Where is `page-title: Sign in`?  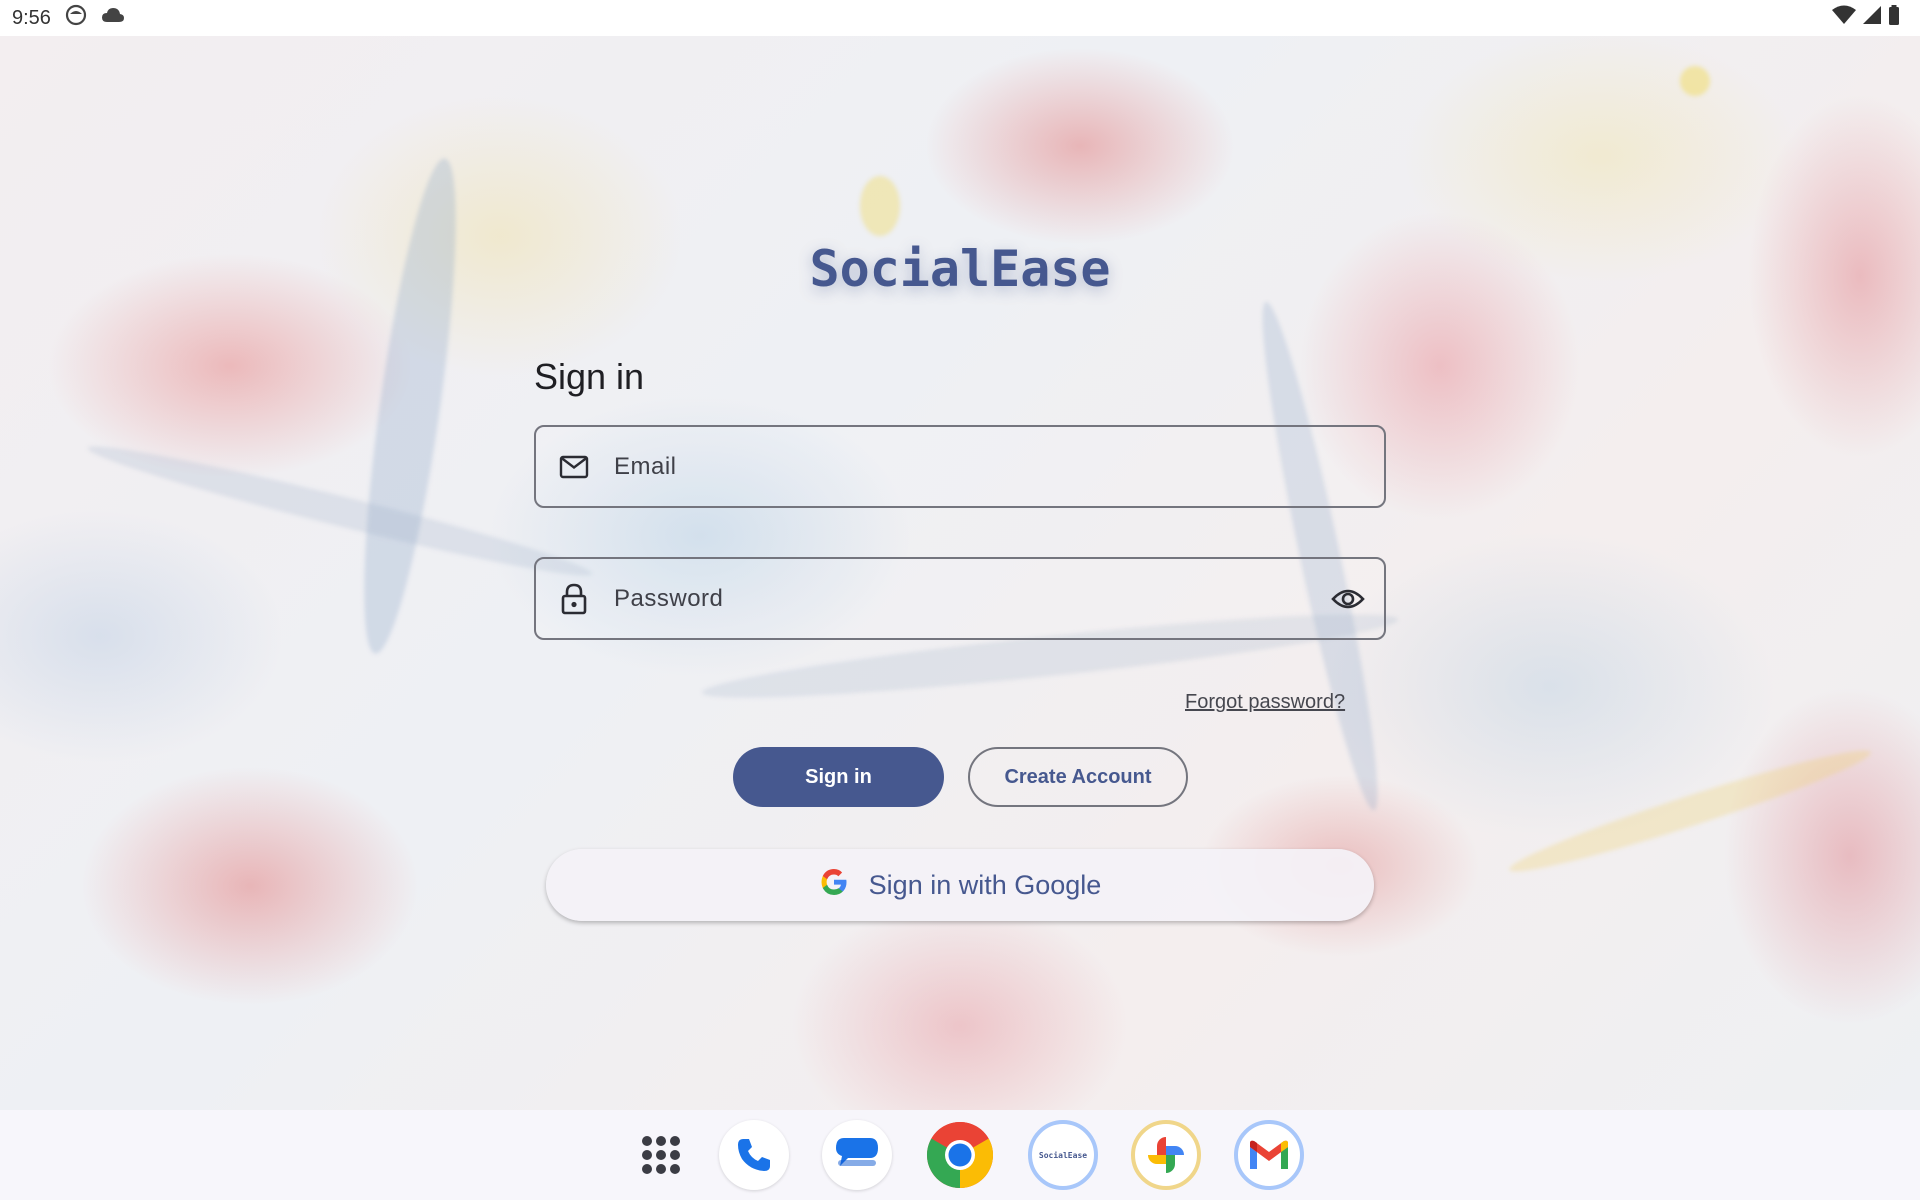 page-title: Sign in is located at coordinates (589, 376).